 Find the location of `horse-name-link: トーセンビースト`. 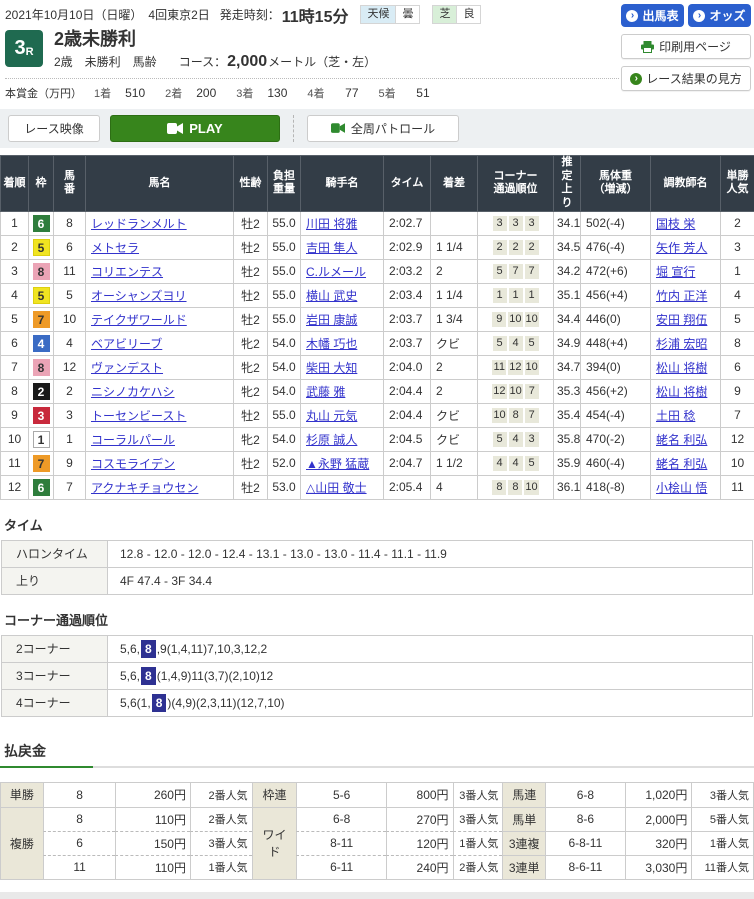

horse-name-link: トーセンビースト is located at coordinates (138, 416).